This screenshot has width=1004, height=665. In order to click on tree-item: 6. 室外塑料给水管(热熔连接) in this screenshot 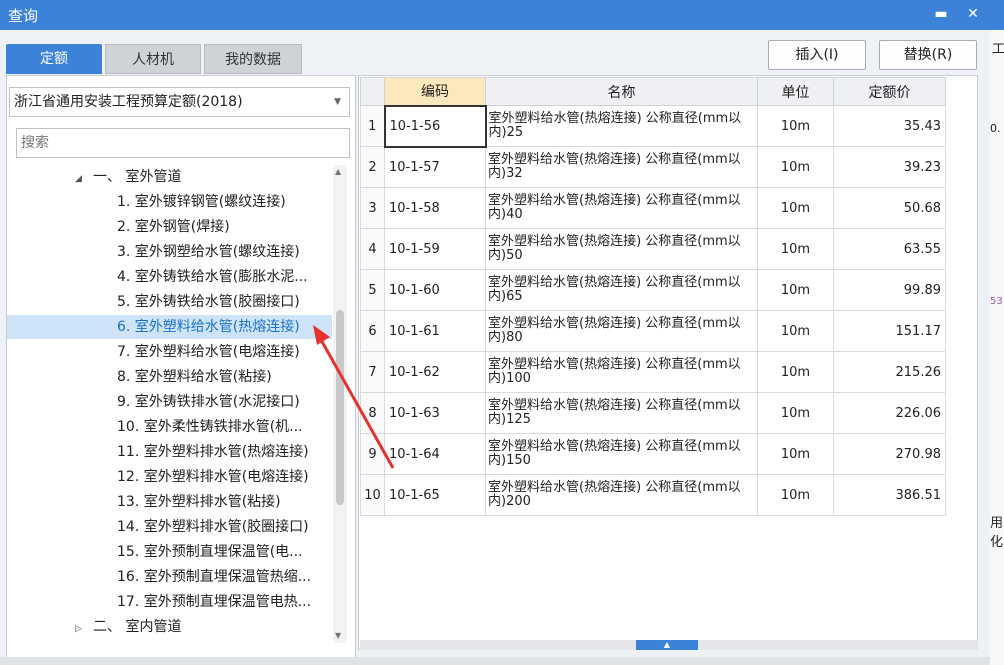, I will do `click(169, 327)`.